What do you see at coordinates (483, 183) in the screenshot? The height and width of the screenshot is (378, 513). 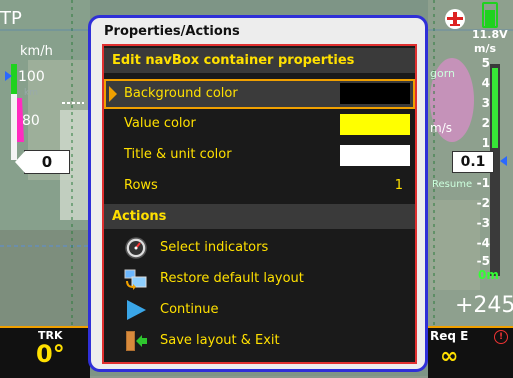 I see `vario-tick: -1` at bounding box center [483, 183].